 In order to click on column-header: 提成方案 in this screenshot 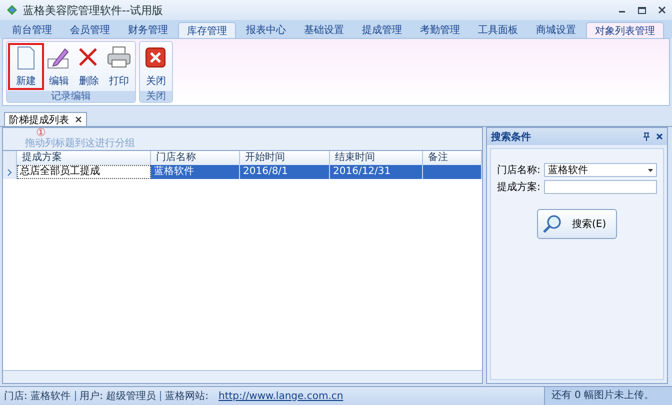, I will do `click(84, 158)`.